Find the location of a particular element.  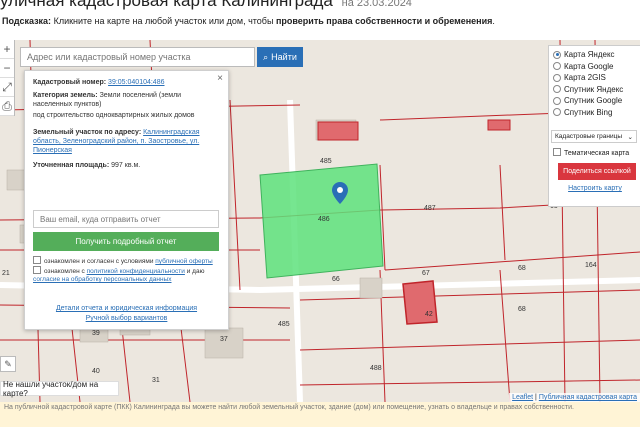

search-input is located at coordinates (137, 57).